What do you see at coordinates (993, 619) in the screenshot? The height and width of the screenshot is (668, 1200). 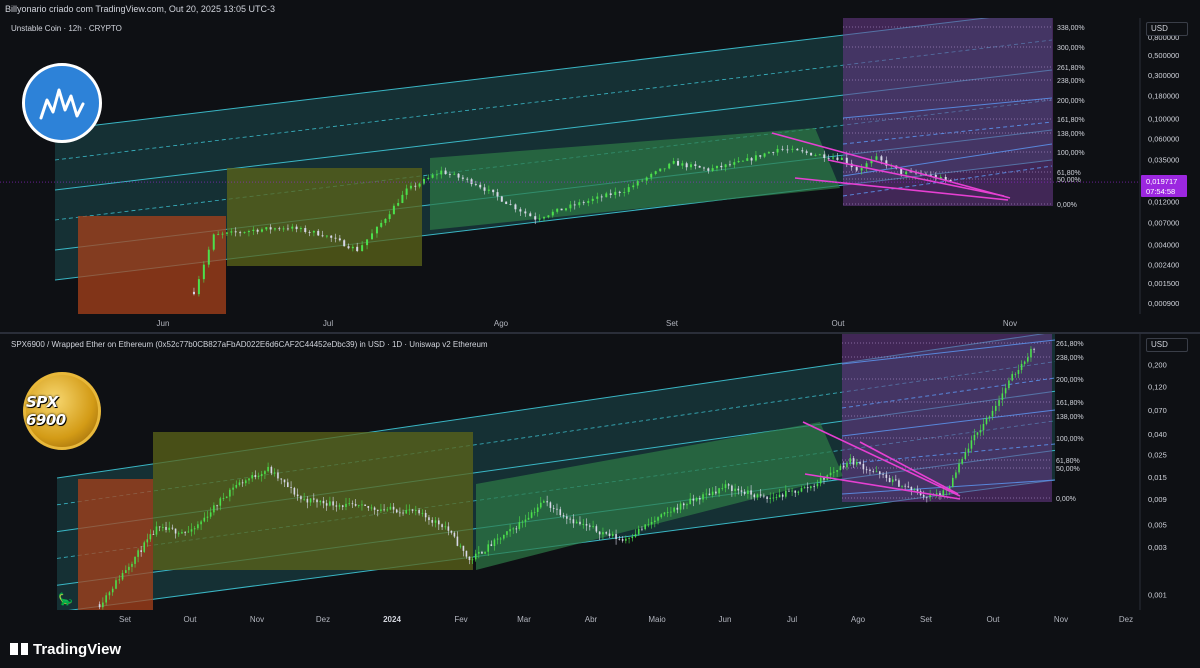 I see `time-tick-label: Out` at bounding box center [993, 619].